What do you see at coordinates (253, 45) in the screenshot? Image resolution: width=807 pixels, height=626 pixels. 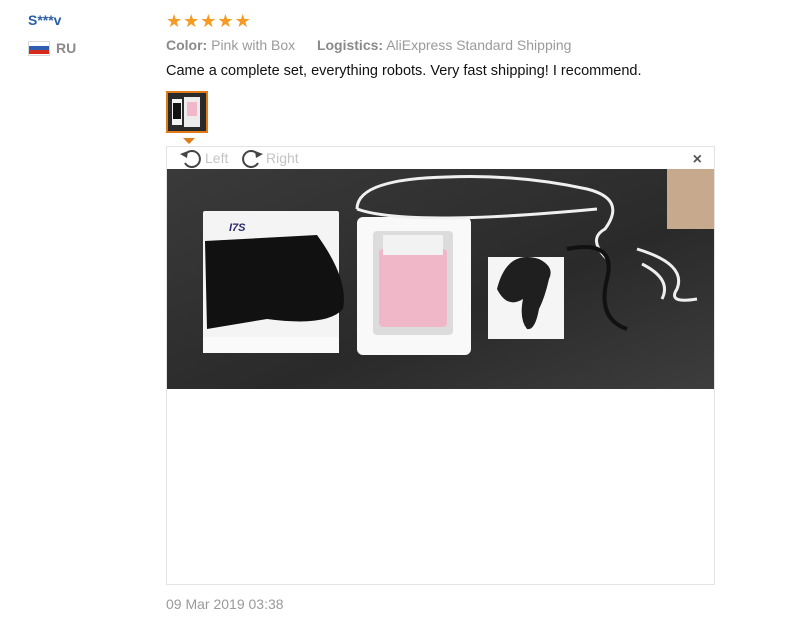 I see `color-value: Pink with Box` at bounding box center [253, 45].